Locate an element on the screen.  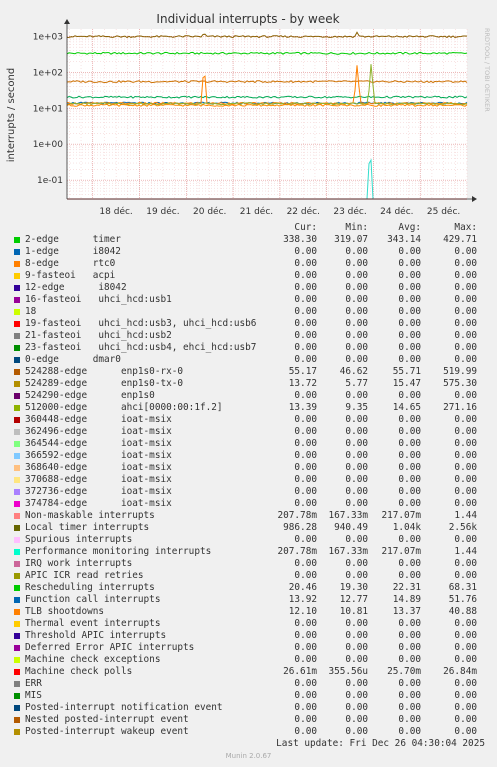
legend-label: 18 is located at coordinates (31, 311).